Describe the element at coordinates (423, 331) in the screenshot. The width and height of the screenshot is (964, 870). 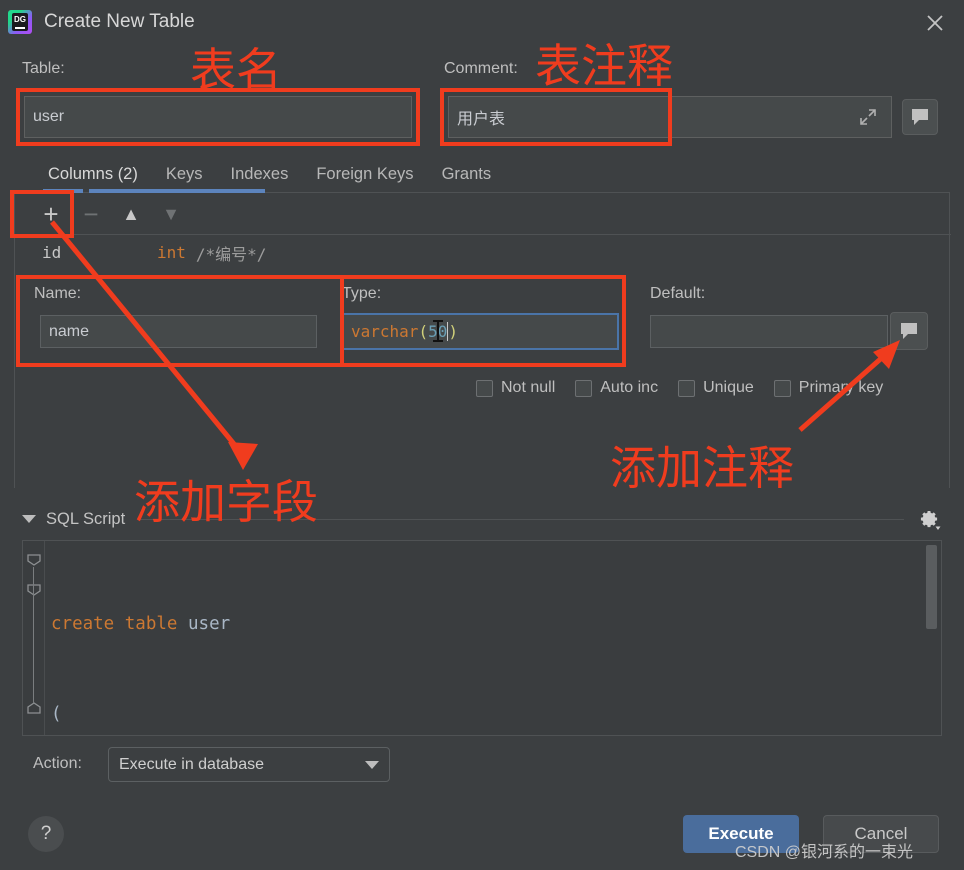
I see `column-type-open-paren: (` at that location.